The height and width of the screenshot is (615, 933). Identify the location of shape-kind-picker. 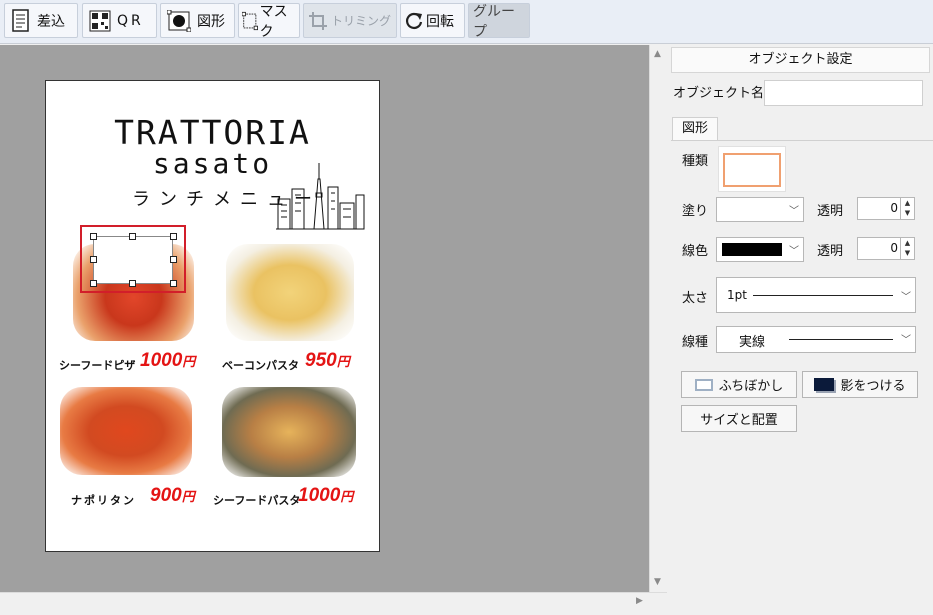
(752, 169).